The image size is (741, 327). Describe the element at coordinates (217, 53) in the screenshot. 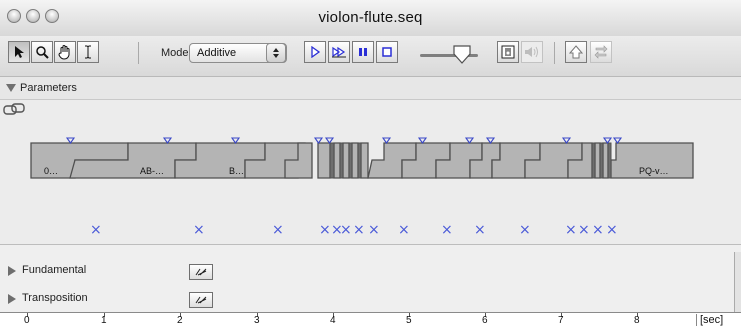

I see `mode-select-value: Additive` at that location.